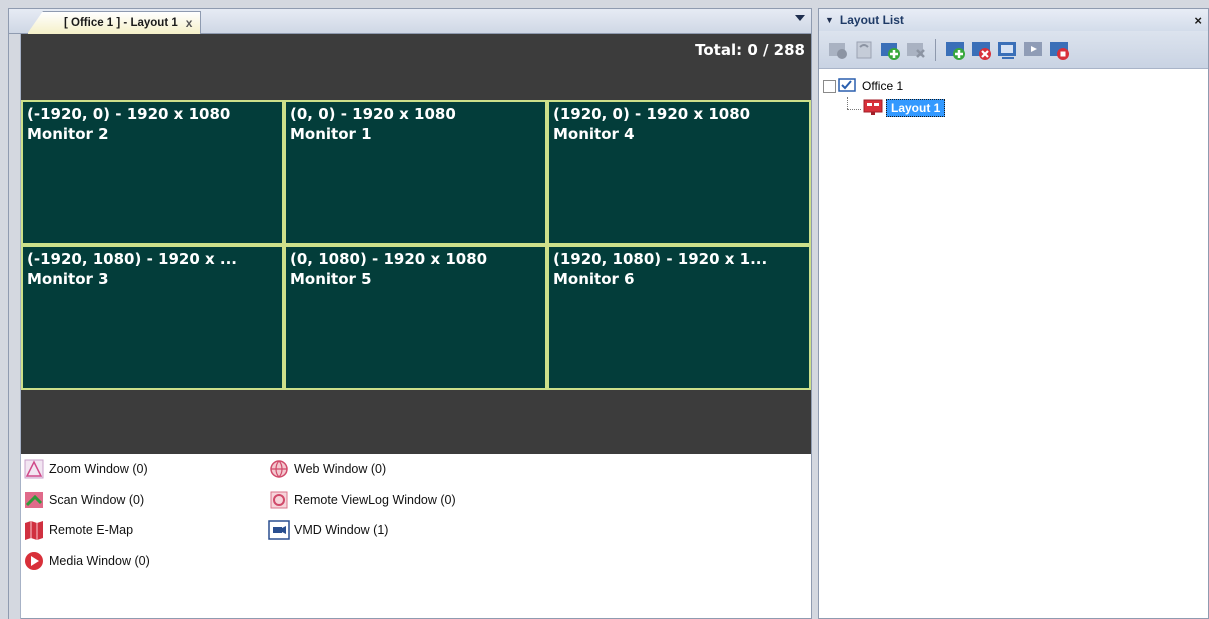 This screenshot has height=619, width=1209. I want to click on monitor-tile: (0, 1080) - 1920 x 1080 Monitor 5, so click(415, 317).